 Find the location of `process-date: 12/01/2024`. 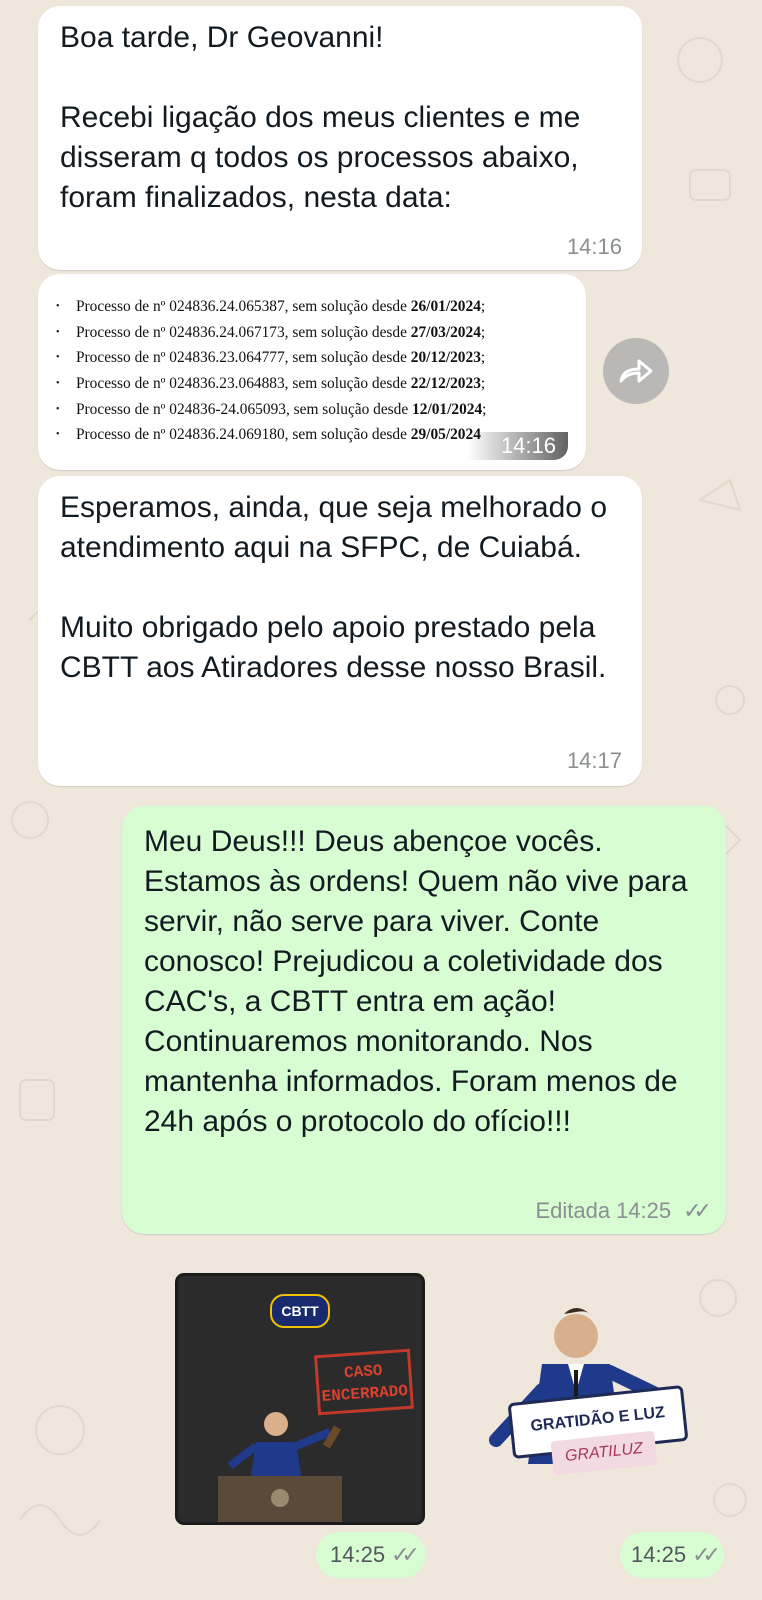

process-date: 12/01/2024 is located at coordinates (447, 409).